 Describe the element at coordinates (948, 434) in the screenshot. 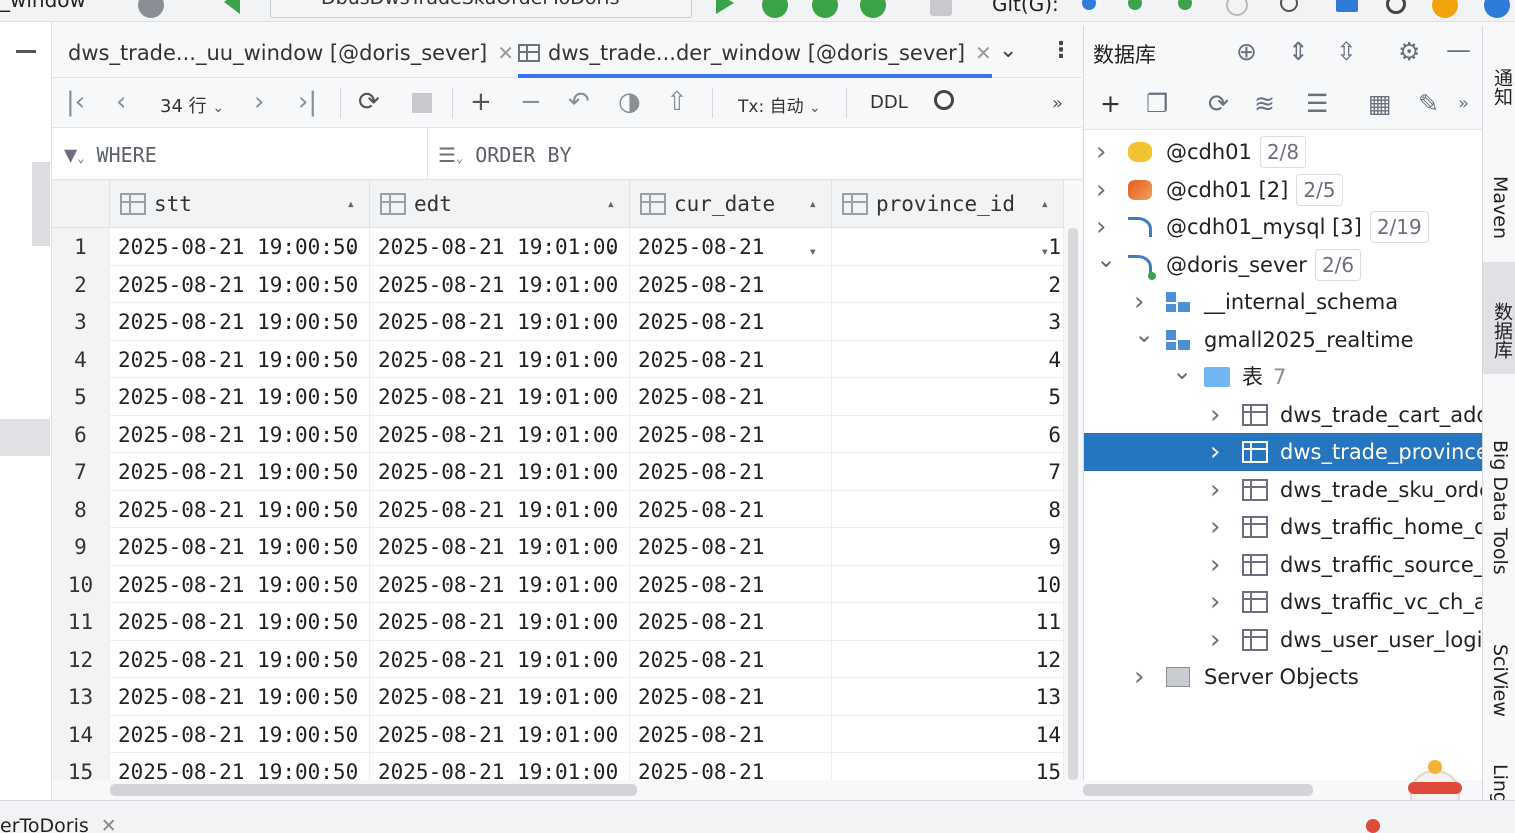

I see `cell-province-id: 6` at that location.